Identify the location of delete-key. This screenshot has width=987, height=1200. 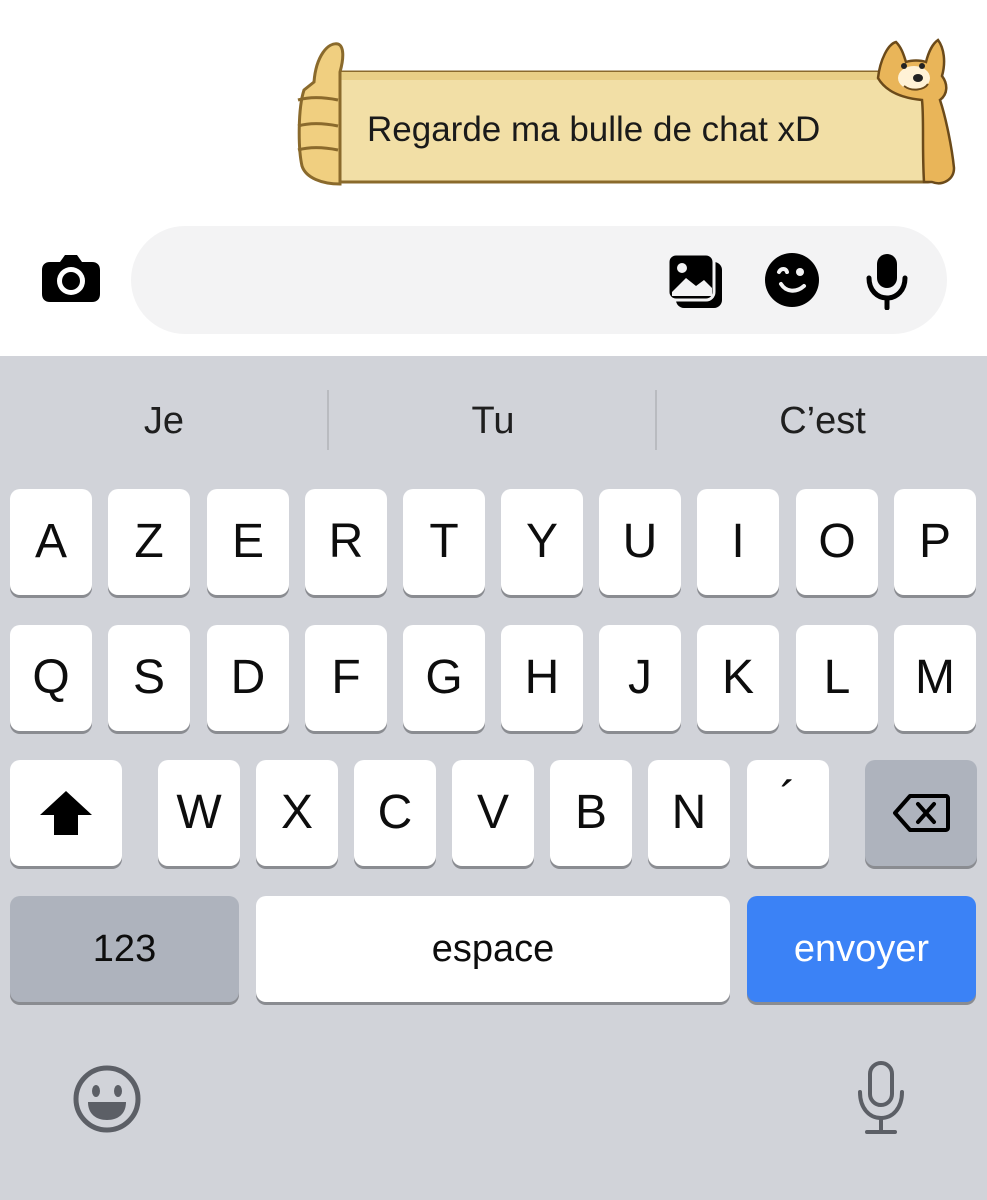
(921, 813).